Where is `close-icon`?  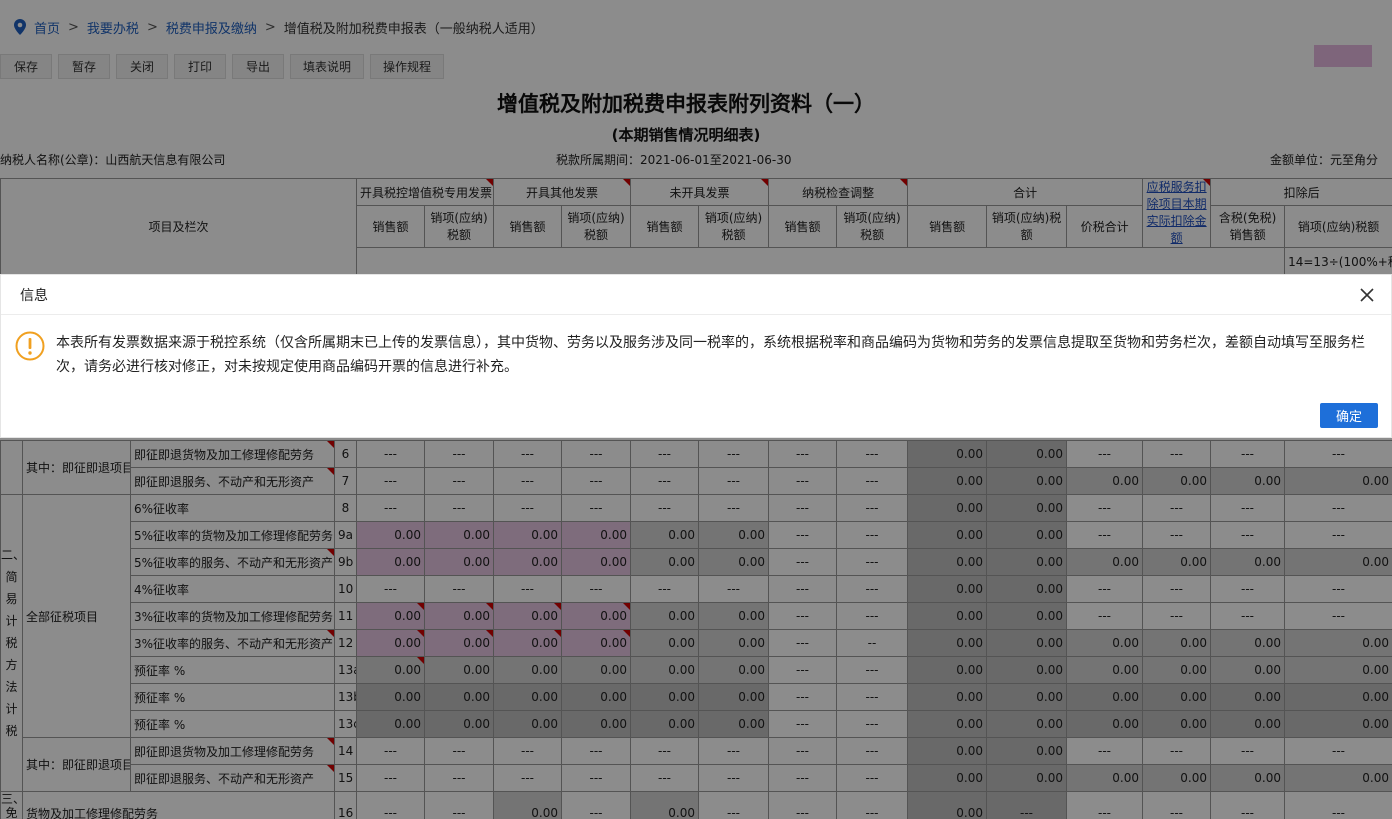
close-icon is located at coordinates (1367, 295).